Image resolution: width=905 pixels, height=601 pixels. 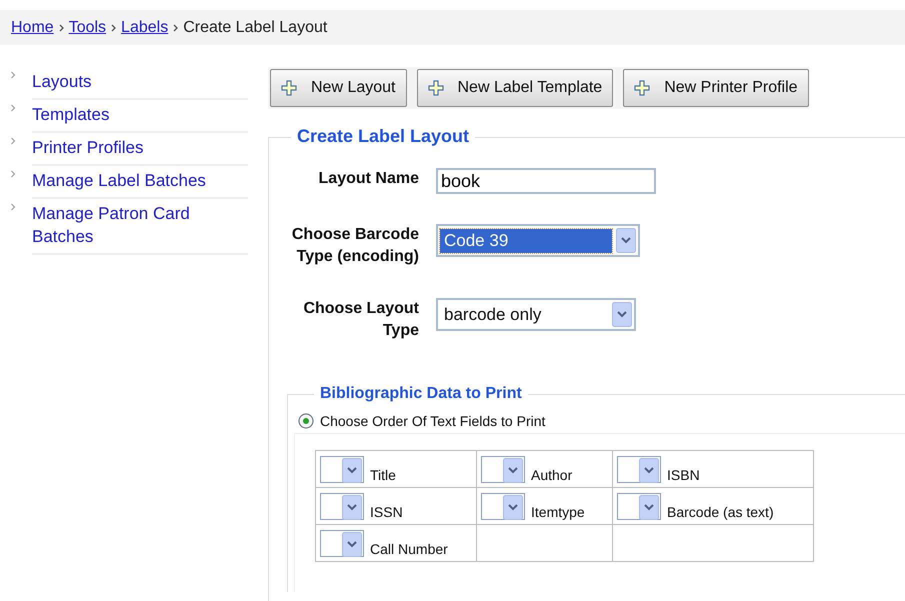 What do you see at coordinates (144, 27) in the screenshot?
I see `breadcrumb-link: Labels` at bounding box center [144, 27].